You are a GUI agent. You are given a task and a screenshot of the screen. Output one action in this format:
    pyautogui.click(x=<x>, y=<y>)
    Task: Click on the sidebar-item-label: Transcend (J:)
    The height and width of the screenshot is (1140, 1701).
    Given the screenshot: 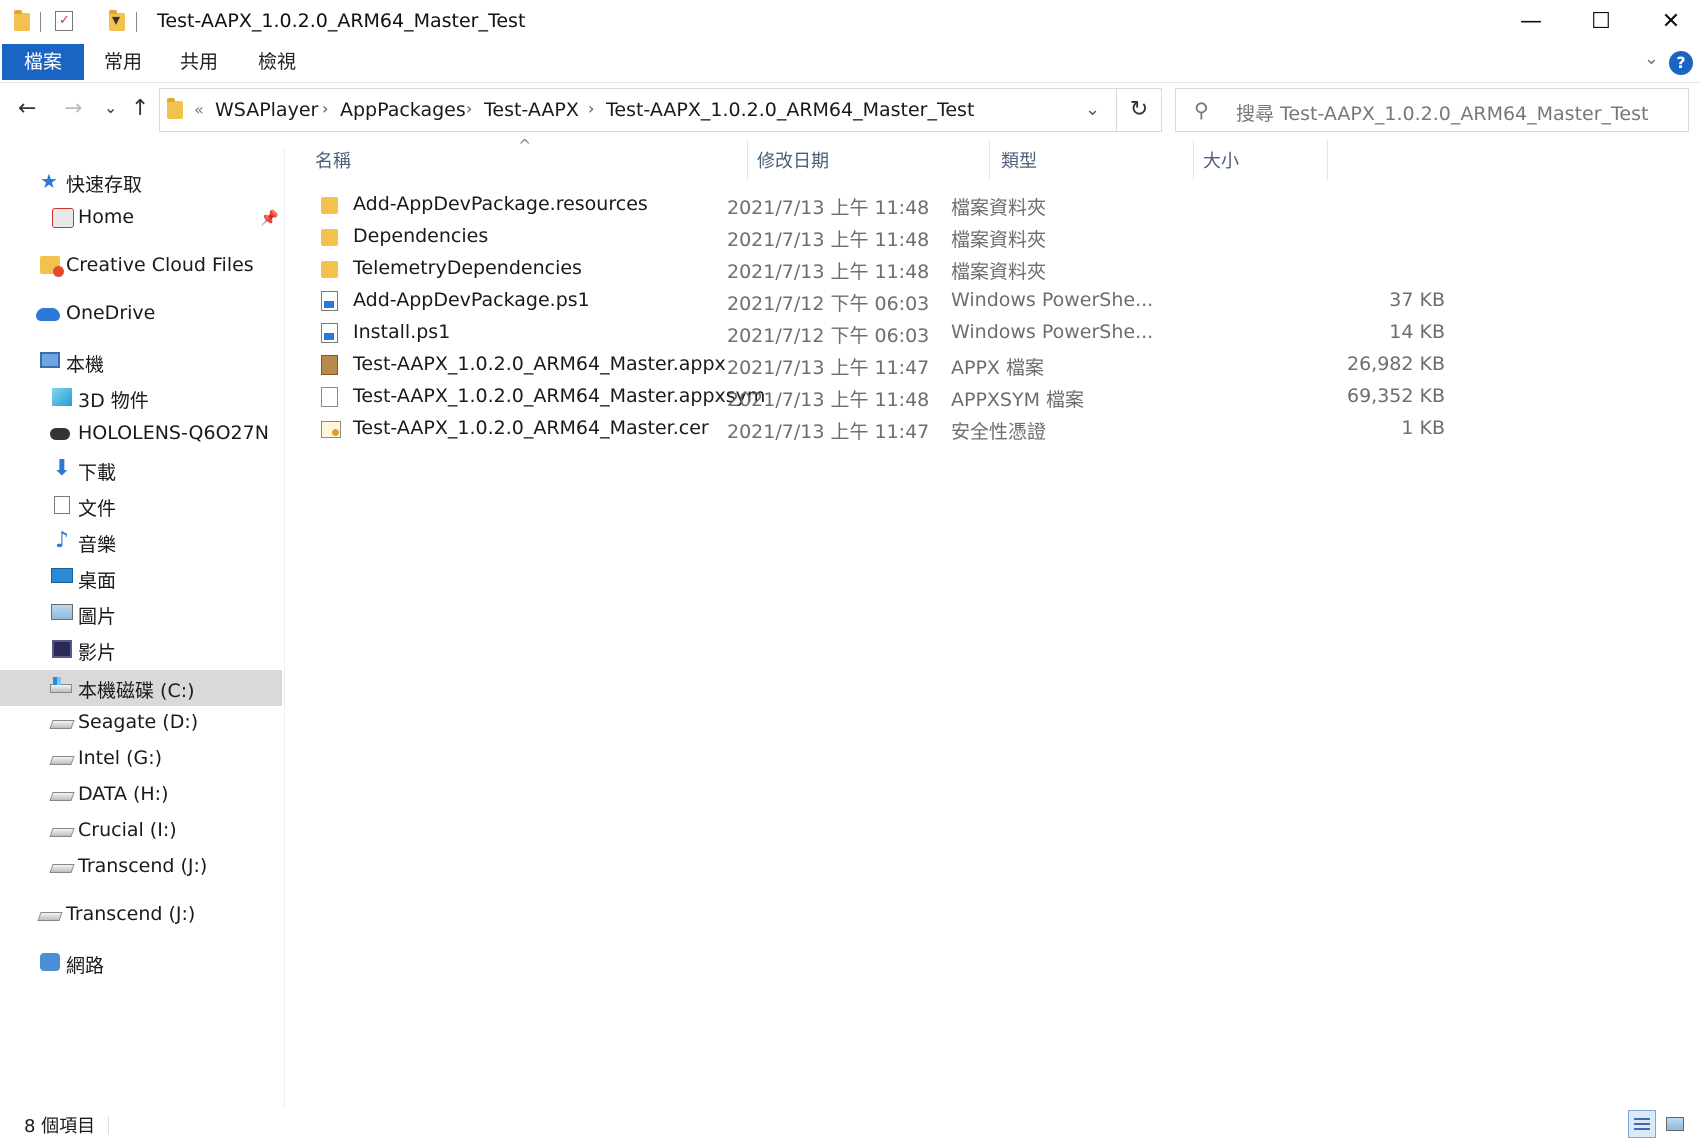 What is the action you would take?
    pyautogui.click(x=143, y=866)
    